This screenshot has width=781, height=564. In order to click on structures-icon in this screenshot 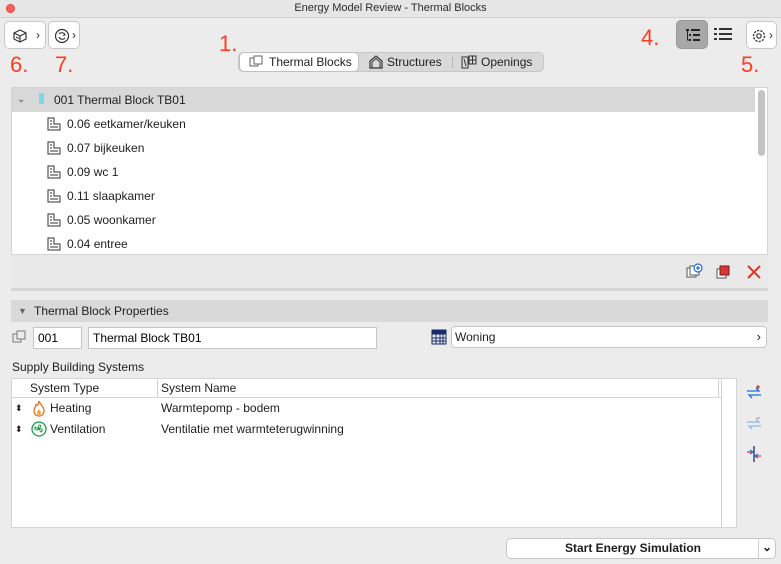, I will do `click(376, 62)`.